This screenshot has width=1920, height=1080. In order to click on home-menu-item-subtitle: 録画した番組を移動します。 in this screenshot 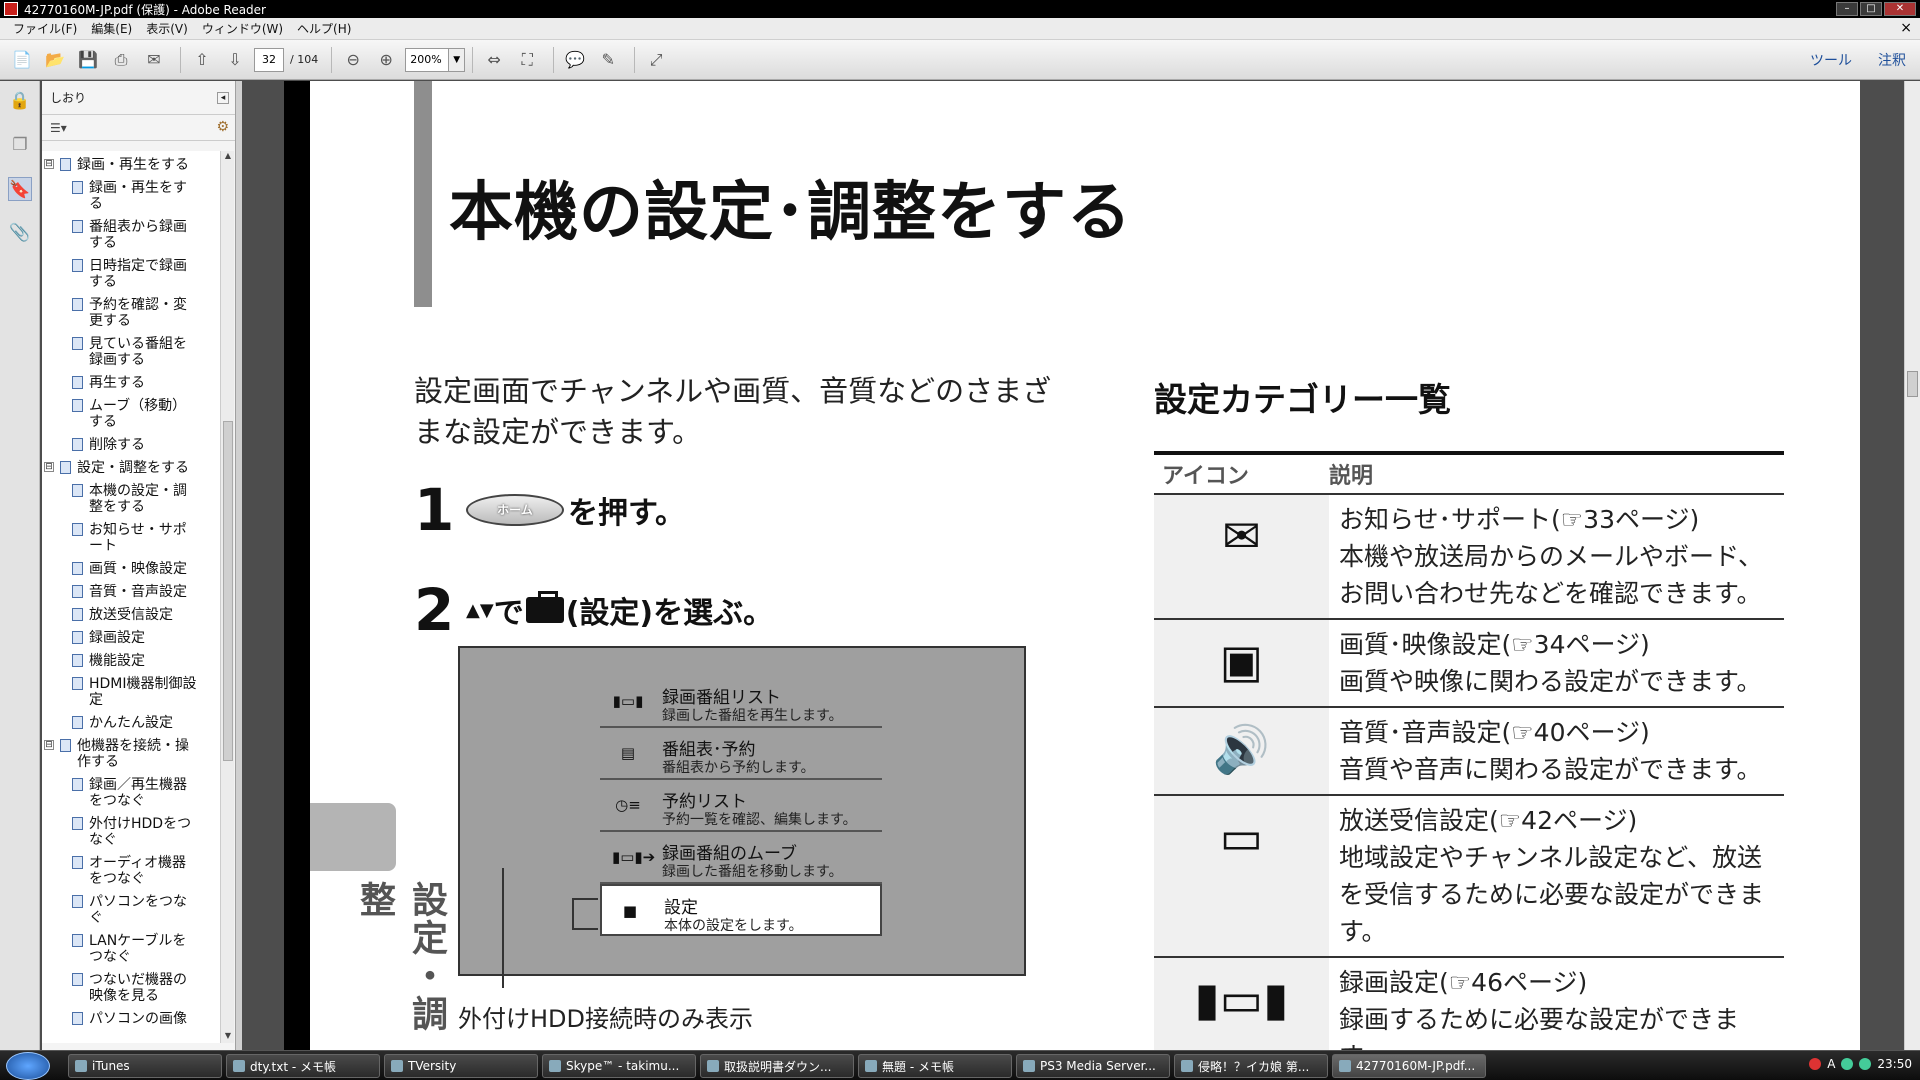, I will do `click(752, 872)`.